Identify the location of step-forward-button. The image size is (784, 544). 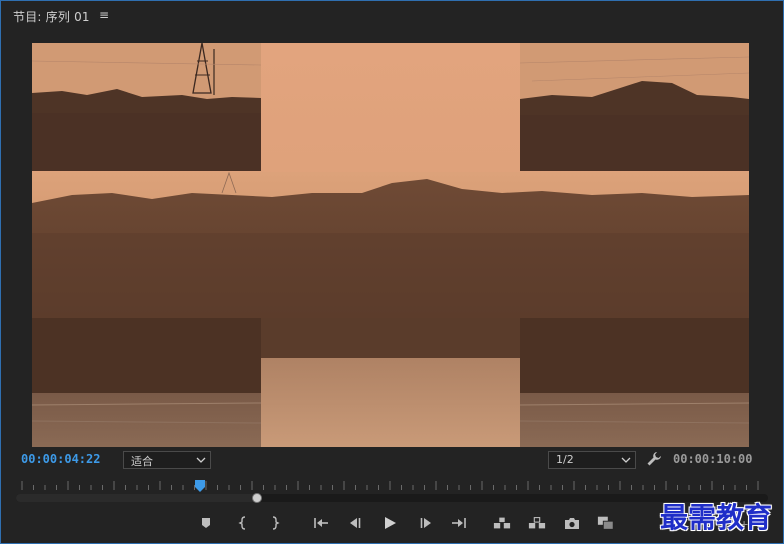
(426, 523).